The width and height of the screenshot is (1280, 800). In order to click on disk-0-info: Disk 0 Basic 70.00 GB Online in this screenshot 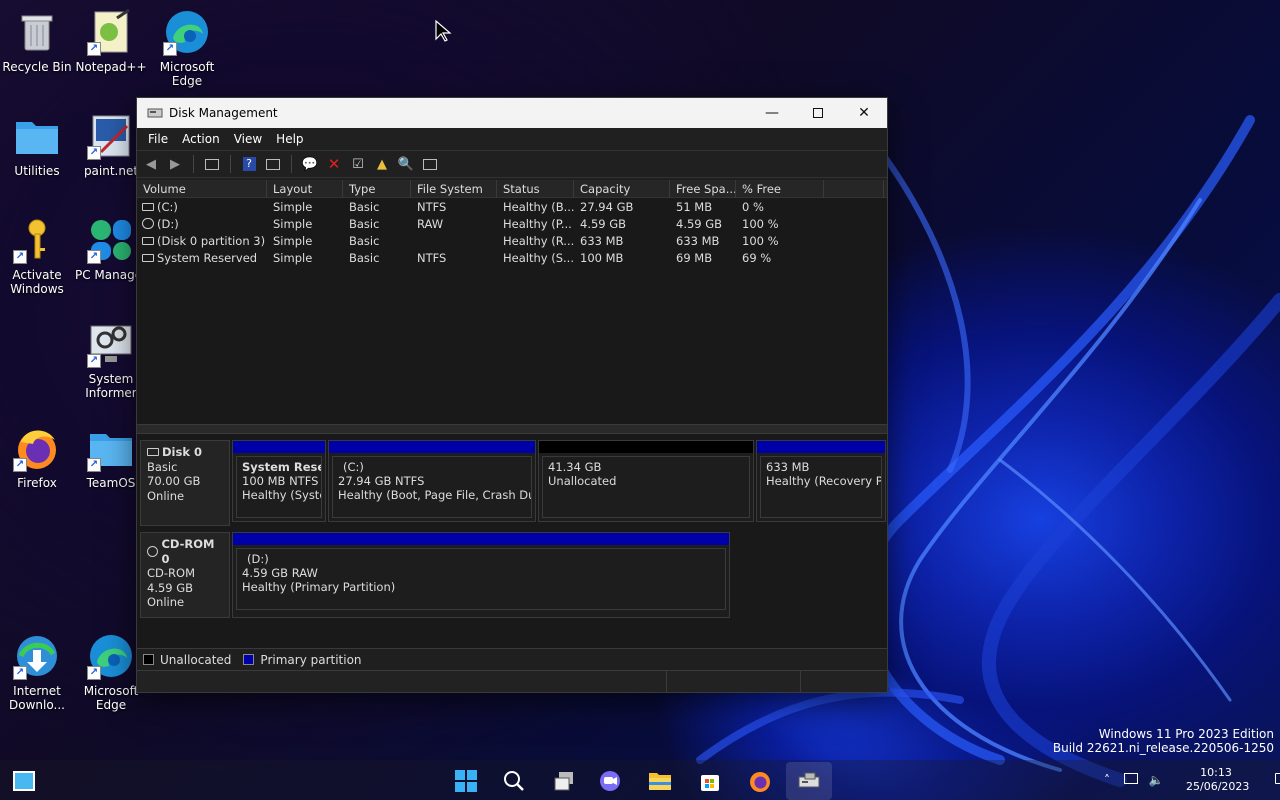, I will do `click(185, 483)`.